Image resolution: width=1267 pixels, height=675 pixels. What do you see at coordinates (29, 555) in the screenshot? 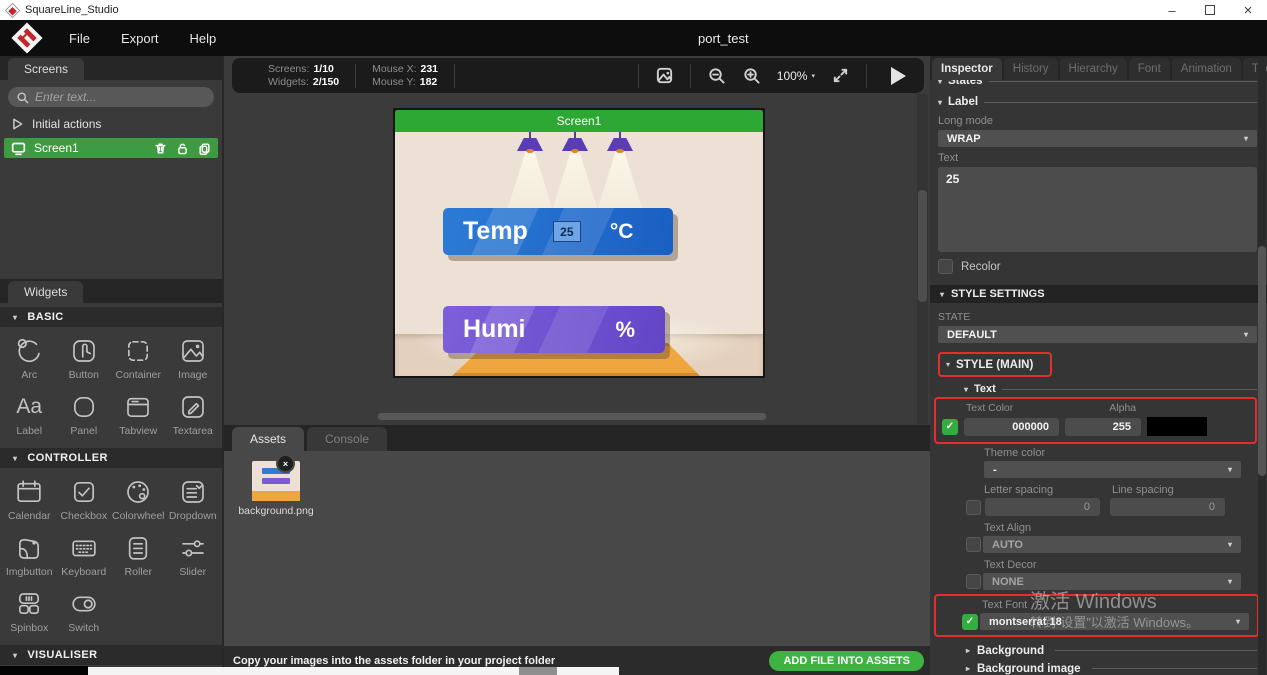
I see `widget-imgbutton: Imgbutton` at bounding box center [29, 555].